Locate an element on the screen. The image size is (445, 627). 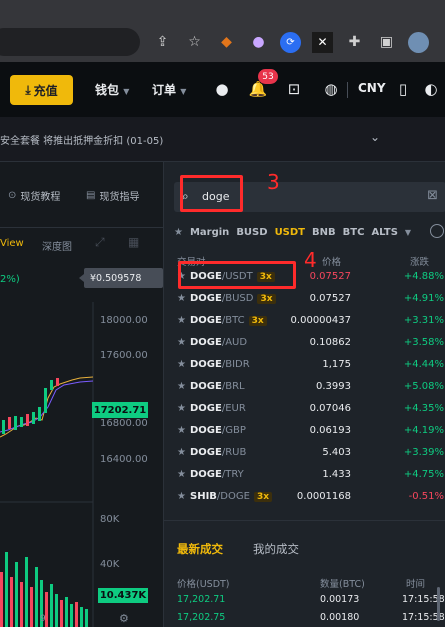
settings-icon: ◐ is located at coordinates (431, 89).